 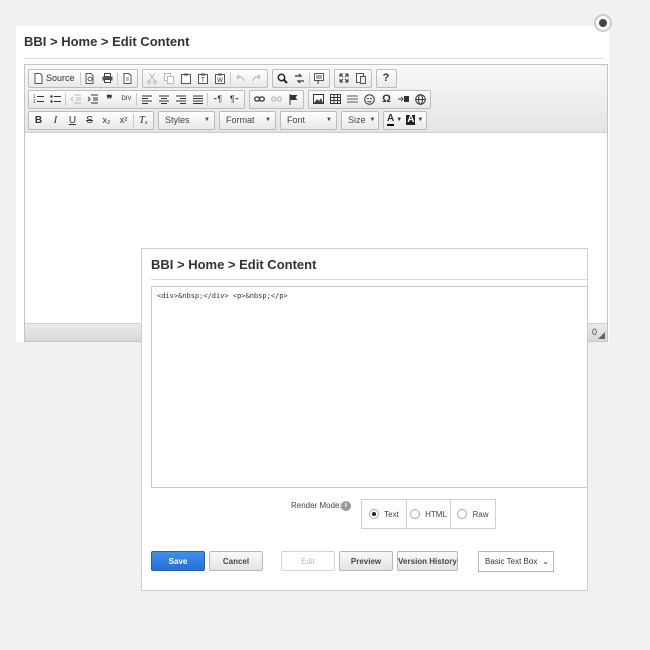 I want to click on render-mode-radio-group: Text HTML Raw, so click(x=428, y=514).